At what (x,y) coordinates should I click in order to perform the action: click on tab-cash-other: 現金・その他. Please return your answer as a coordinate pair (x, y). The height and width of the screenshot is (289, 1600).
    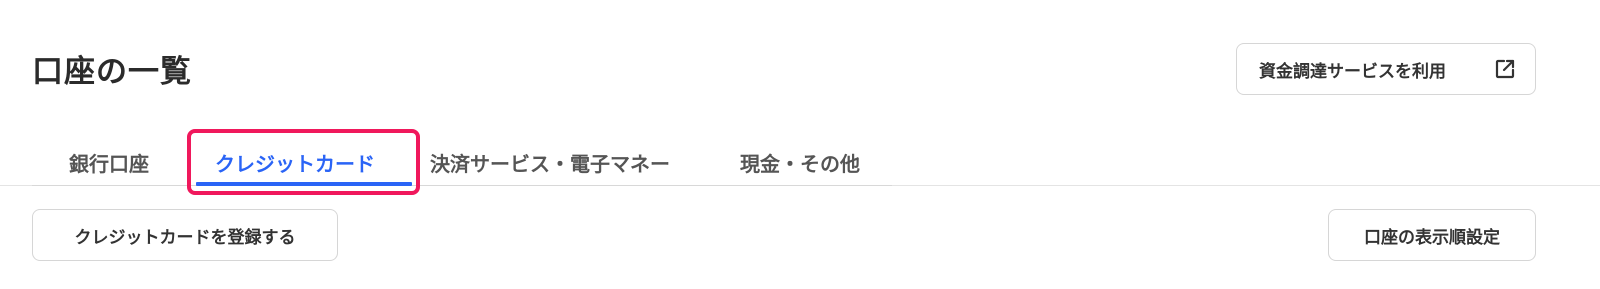
    Looking at the image, I should click on (800, 162).